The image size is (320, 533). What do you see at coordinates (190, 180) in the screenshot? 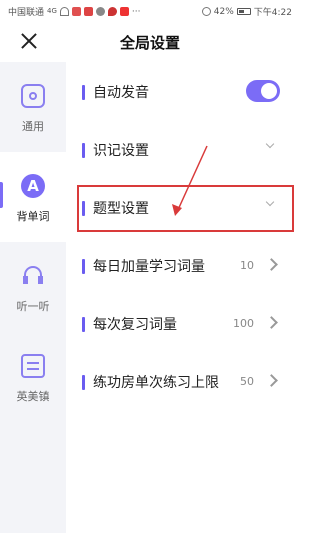
I see `annotation-arrow` at bounding box center [190, 180].